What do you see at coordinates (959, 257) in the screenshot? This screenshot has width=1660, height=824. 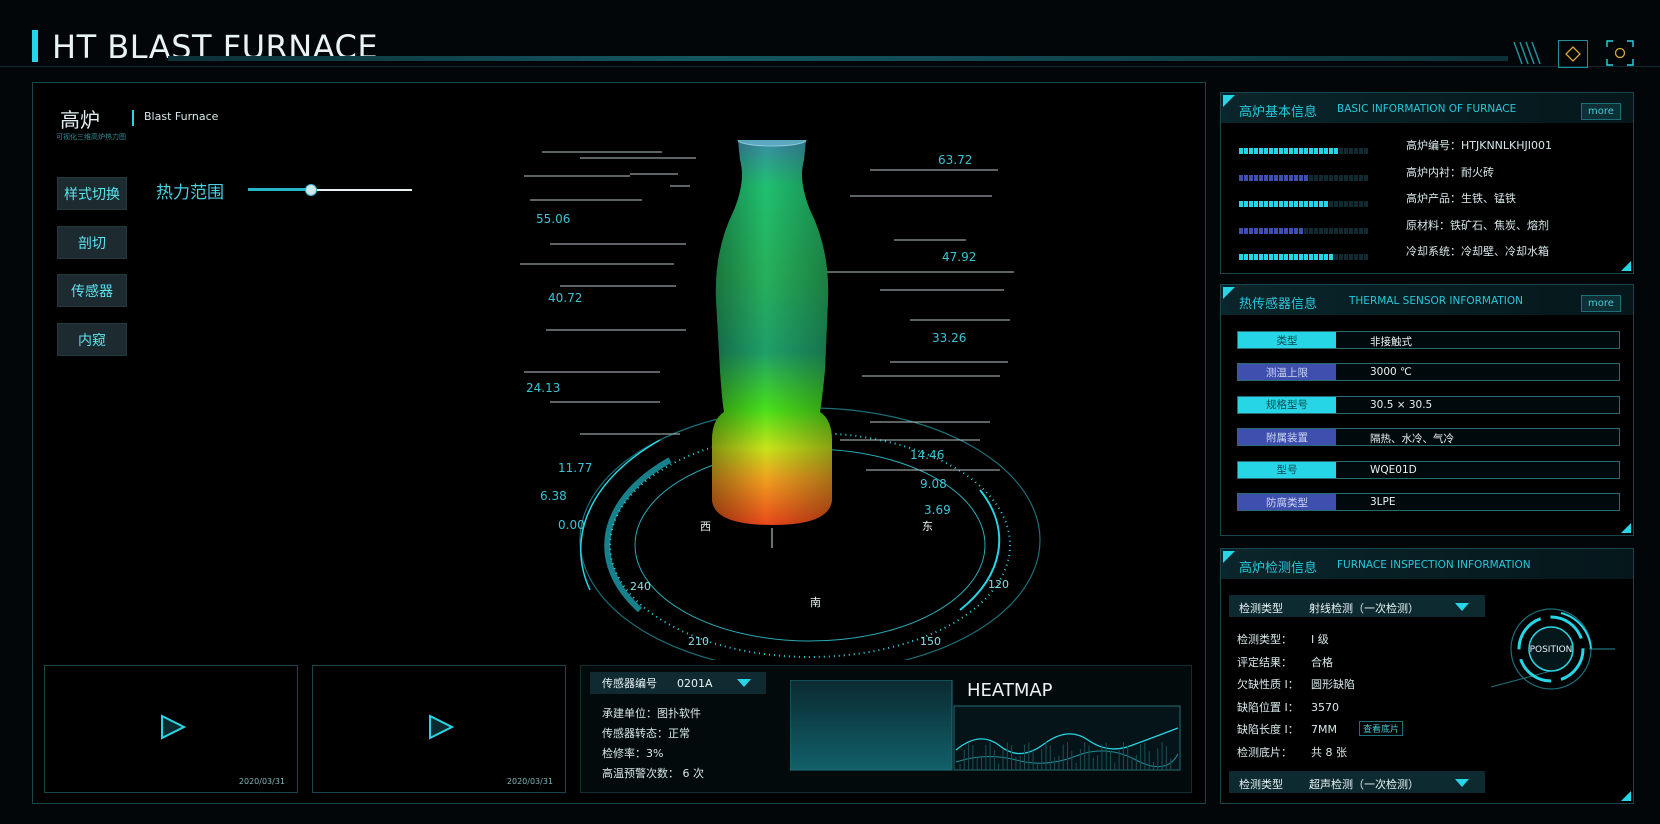 I see `temp-label: 47.92` at bounding box center [959, 257].